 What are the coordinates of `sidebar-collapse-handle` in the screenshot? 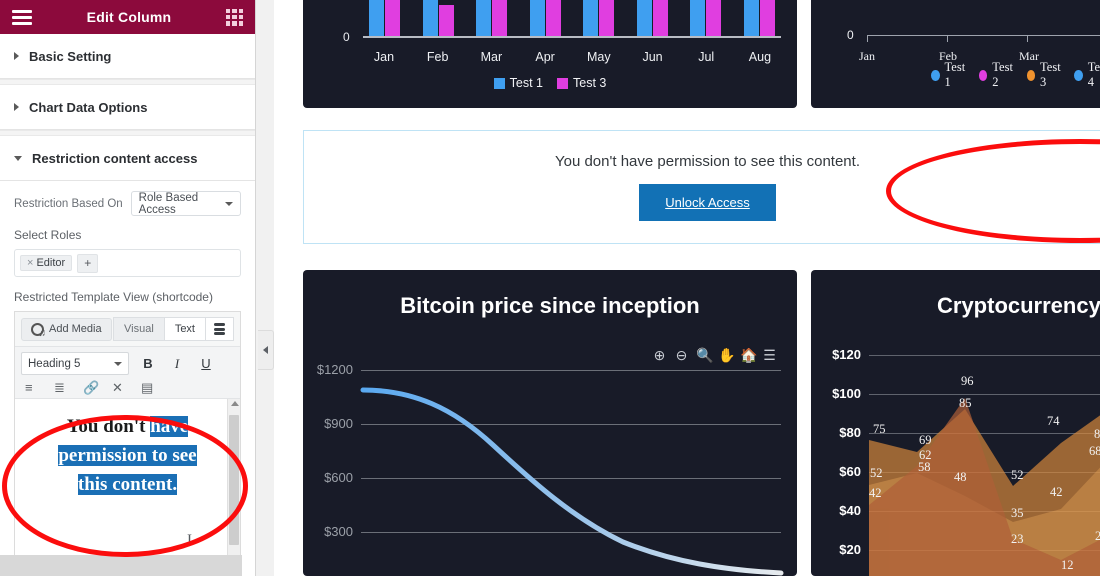 It's located at (266, 350).